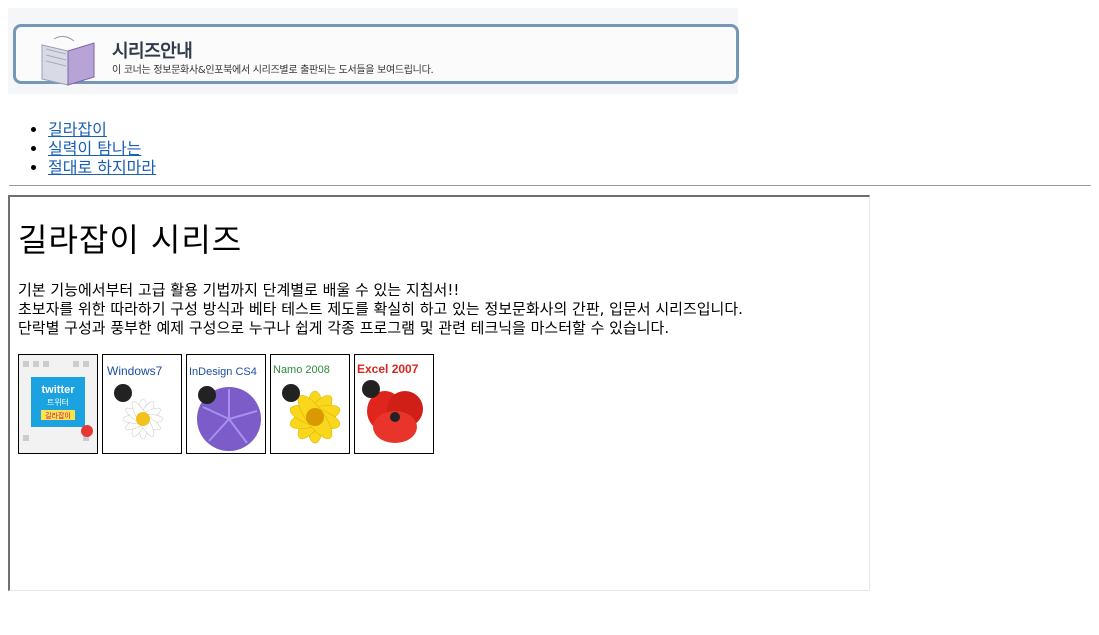 The width and height of the screenshot is (1099, 635). What do you see at coordinates (226, 404) in the screenshot?
I see `book-cover-indesign-cs4: InDesign CS4` at bounding box center [226, 404].